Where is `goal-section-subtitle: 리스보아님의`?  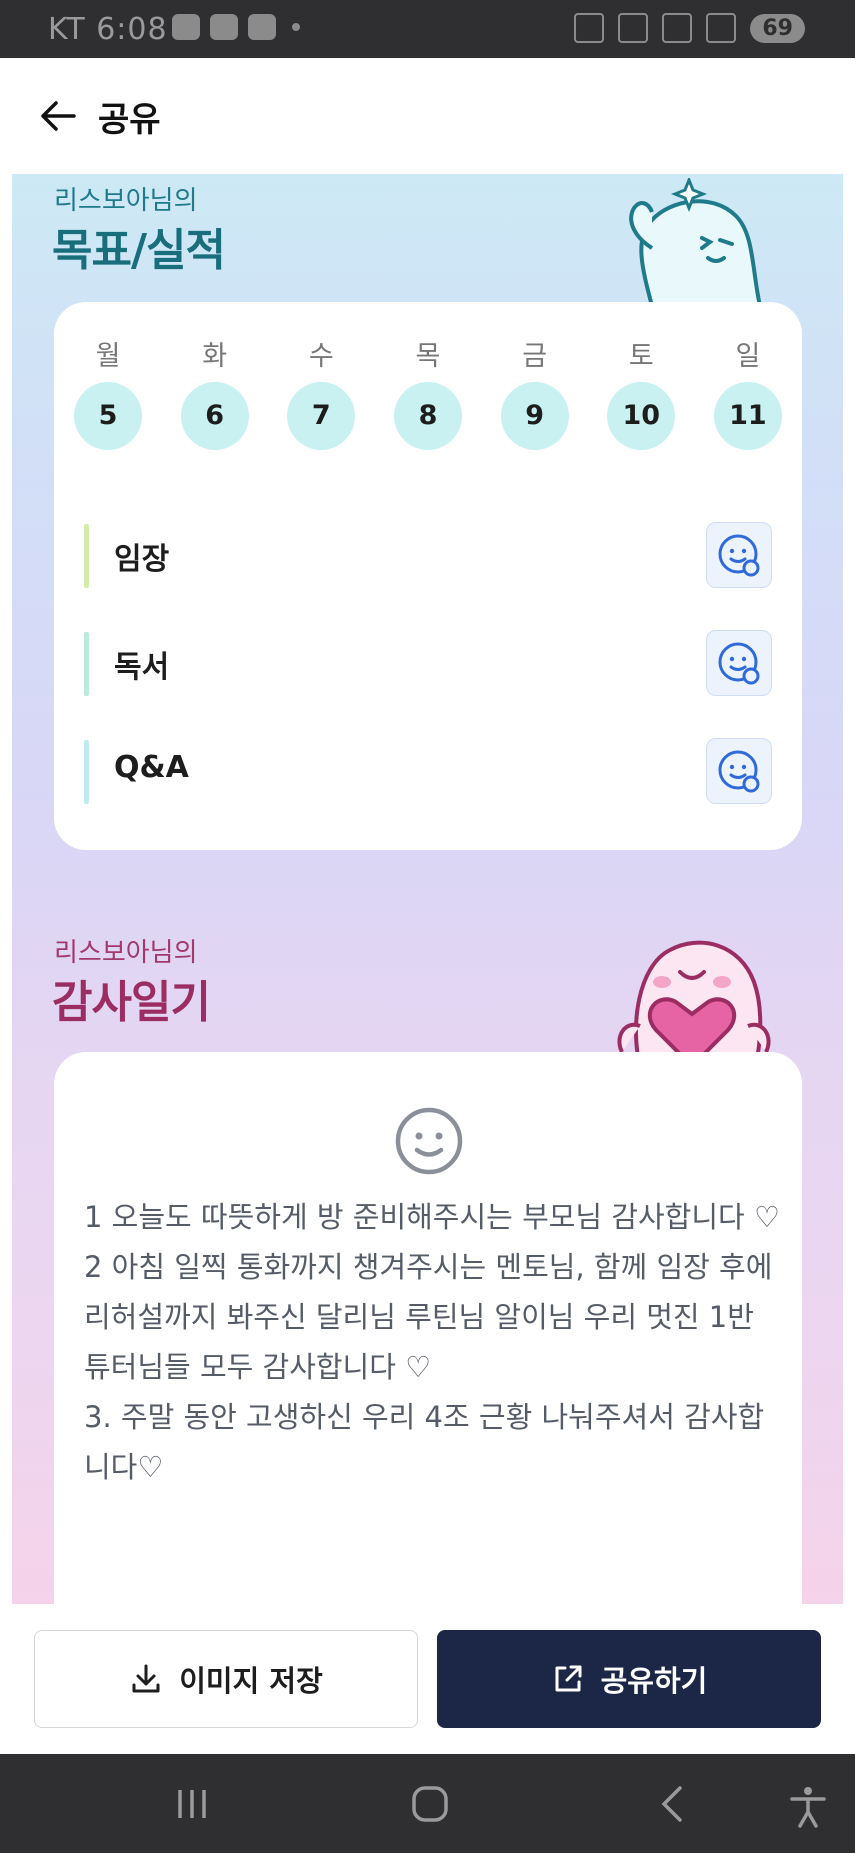
goal-section-subtitle: 리스보아님의 is located at coordinates (126, 201).